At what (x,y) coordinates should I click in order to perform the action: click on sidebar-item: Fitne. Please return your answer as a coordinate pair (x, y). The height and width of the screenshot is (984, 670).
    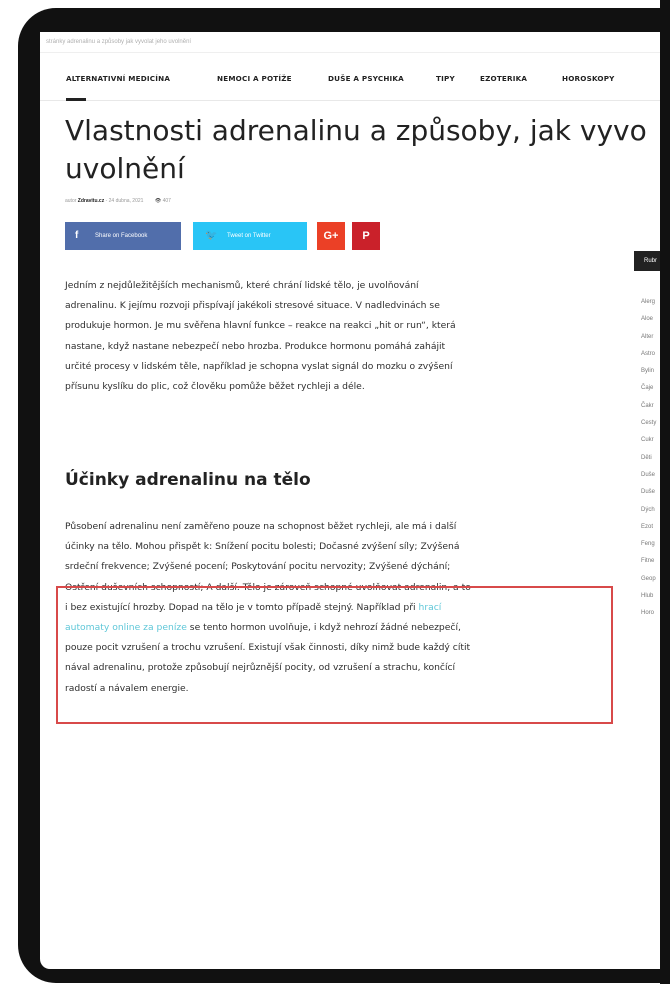
    Looking at the image, I should click on (648, 561).